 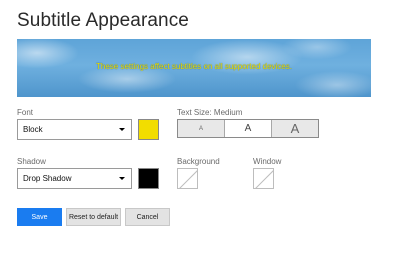 I want to click on text-size-large: A, so click(x=295, y=128).